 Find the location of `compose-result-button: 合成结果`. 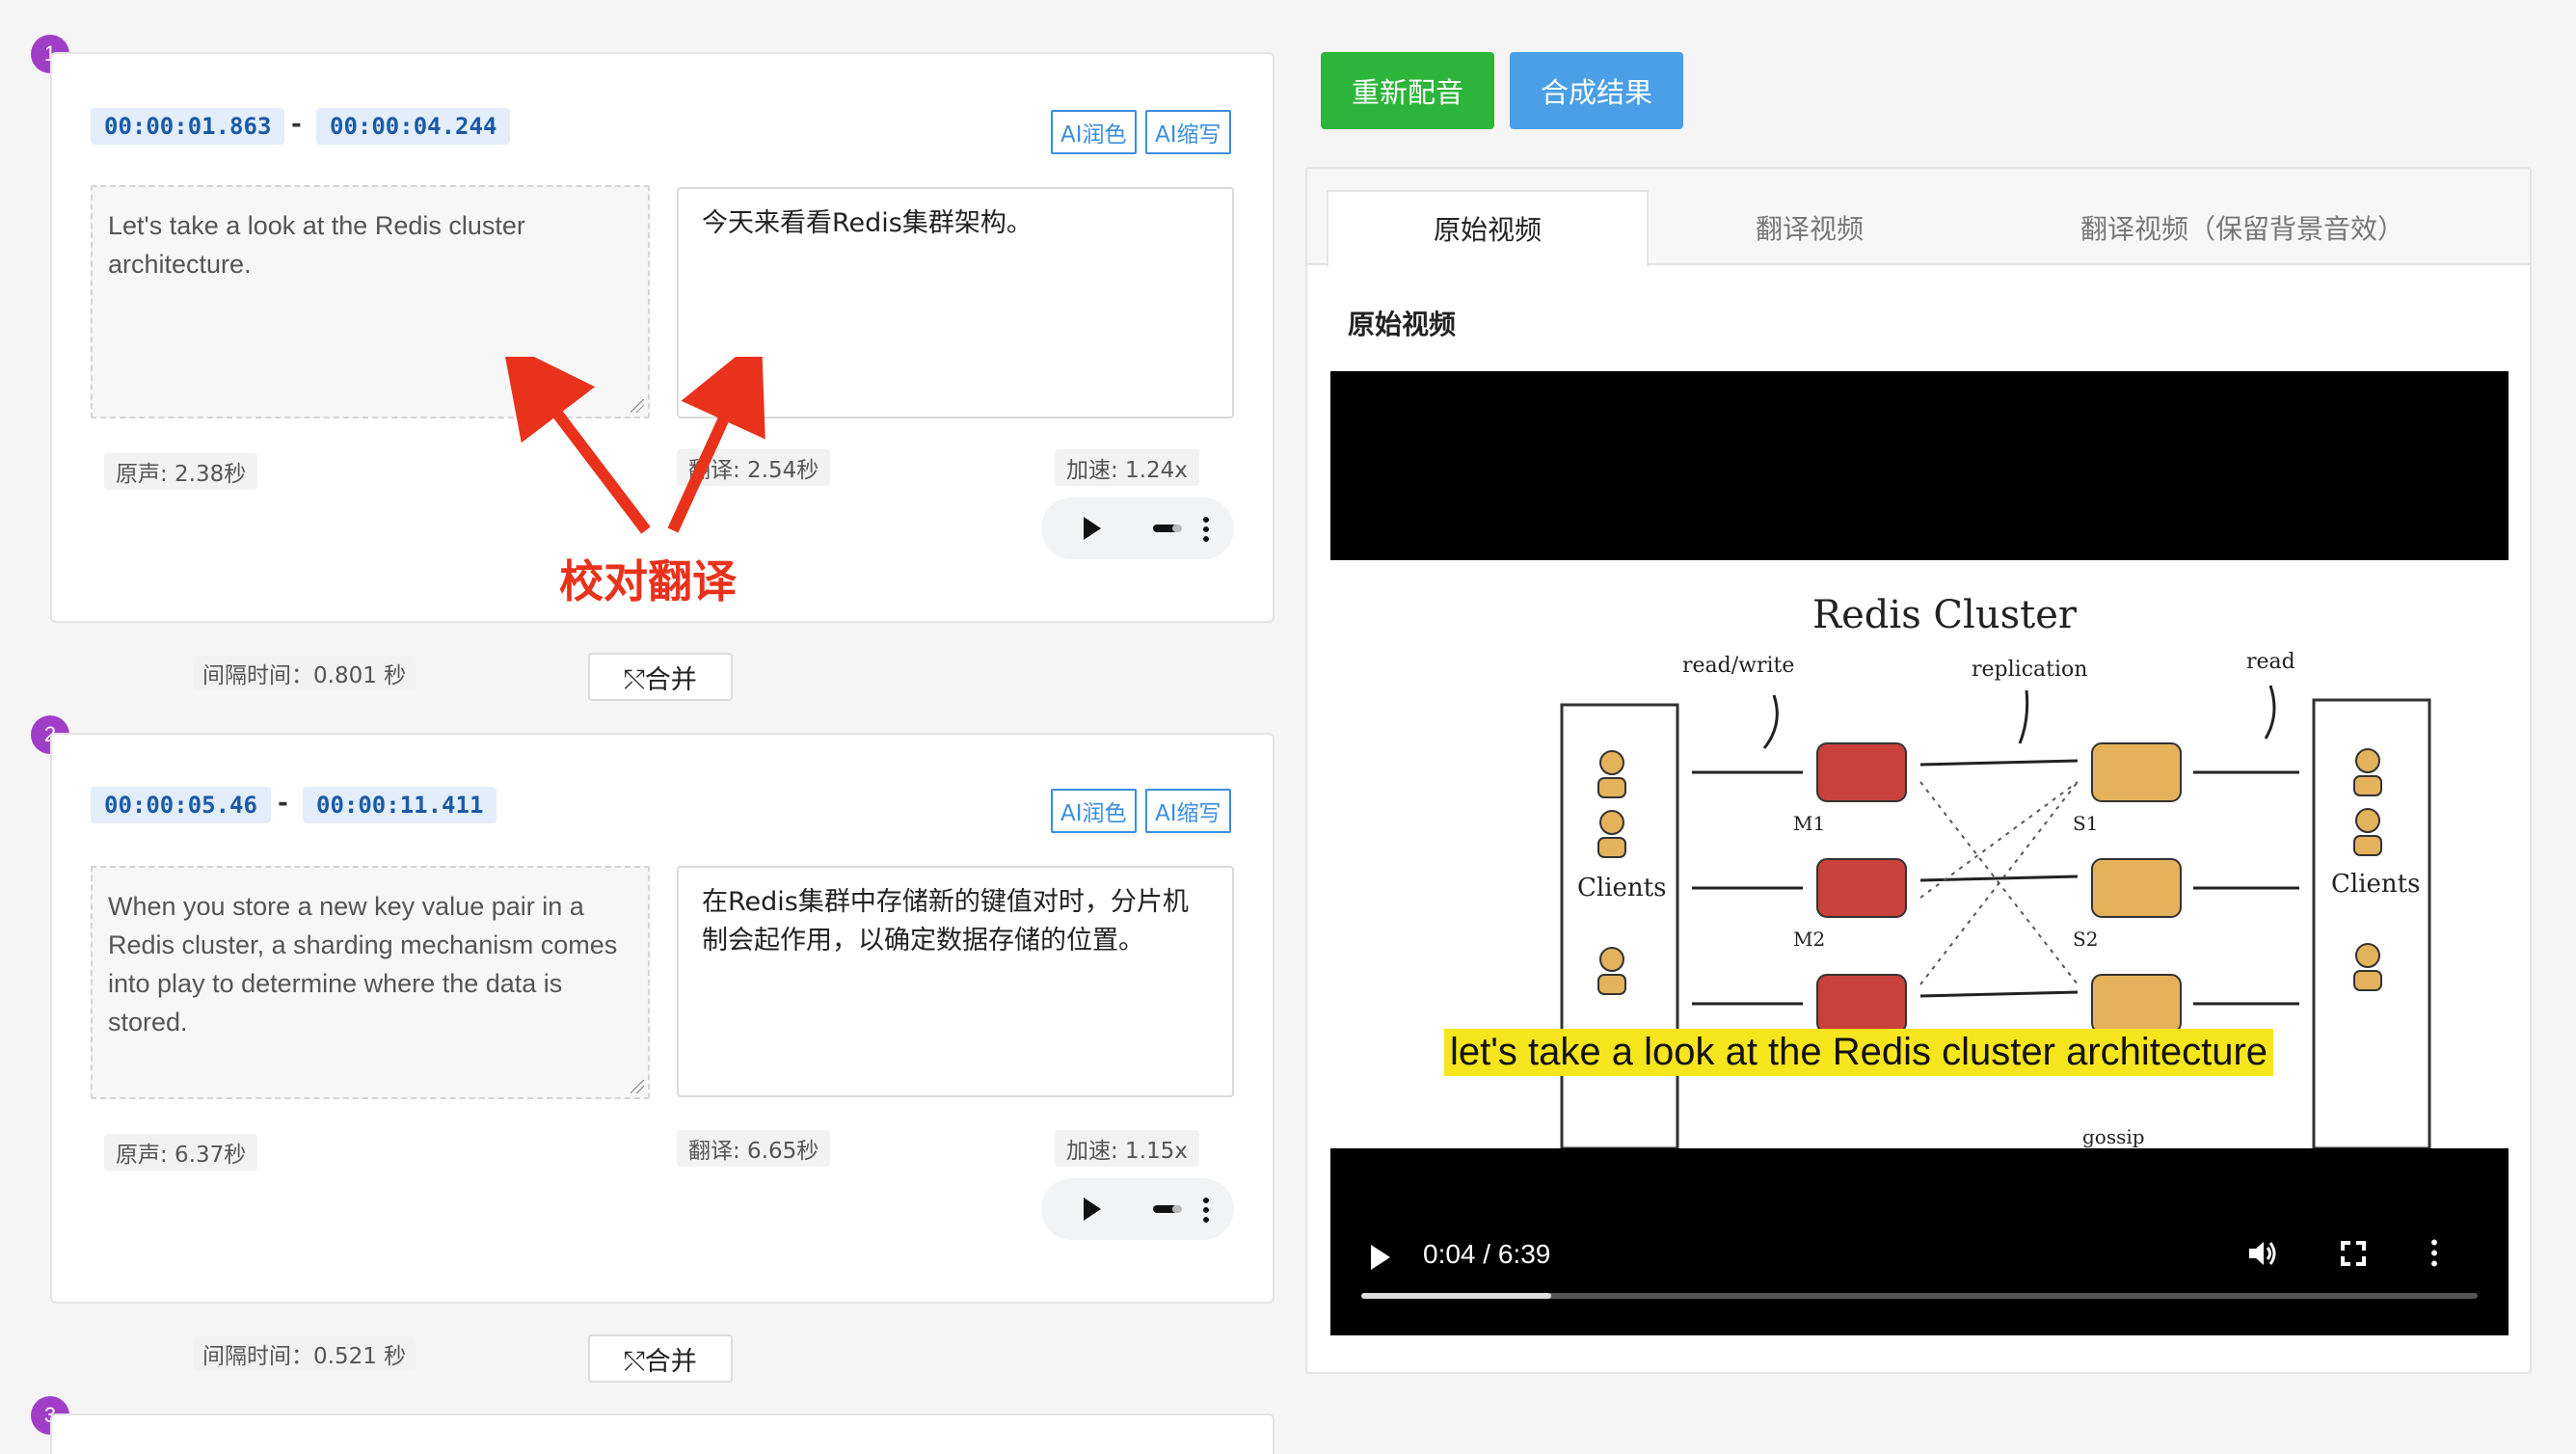

compose-result-button: 合成结果 is located at coordinates (1597, 90).